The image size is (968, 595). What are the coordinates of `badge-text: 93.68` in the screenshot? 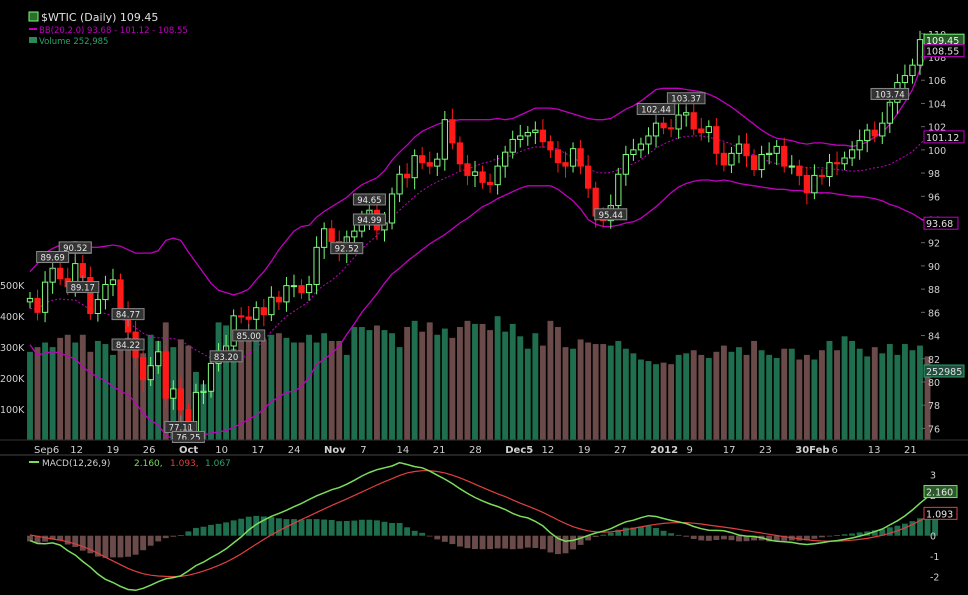 It's located at (939, 224).